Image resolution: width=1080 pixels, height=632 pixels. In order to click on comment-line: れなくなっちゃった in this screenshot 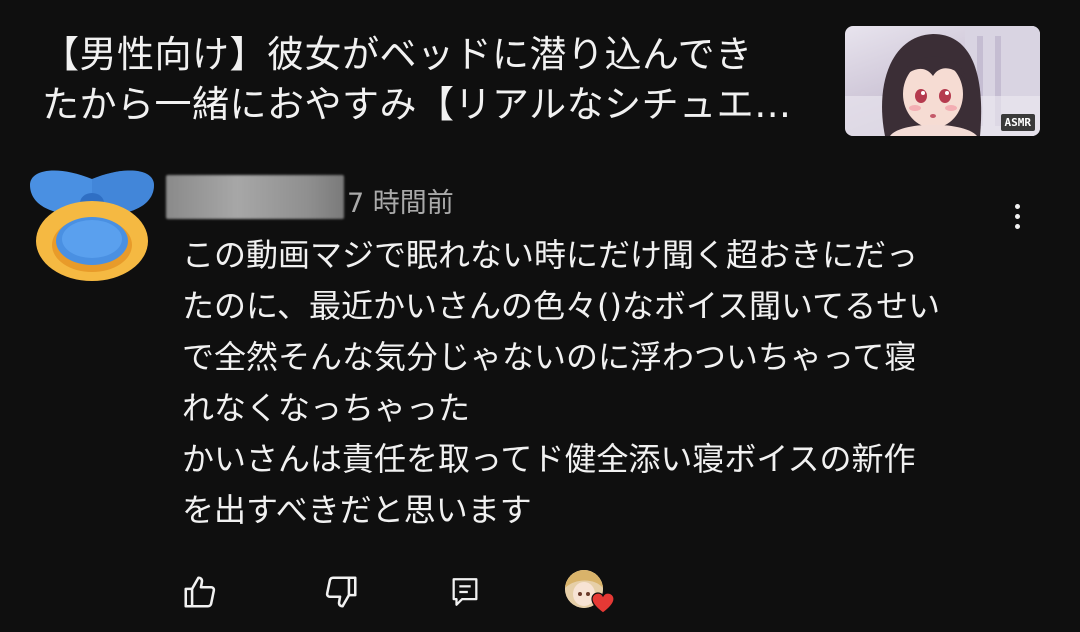, I will do `click(326, 408)`.